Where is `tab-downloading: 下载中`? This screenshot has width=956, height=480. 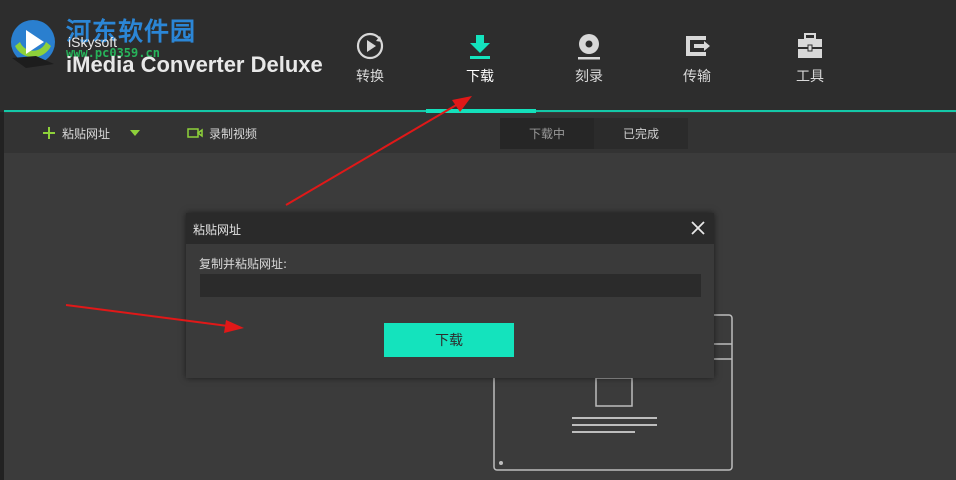
tab-downloading: 下载中 is located at coordinates (547, 133).